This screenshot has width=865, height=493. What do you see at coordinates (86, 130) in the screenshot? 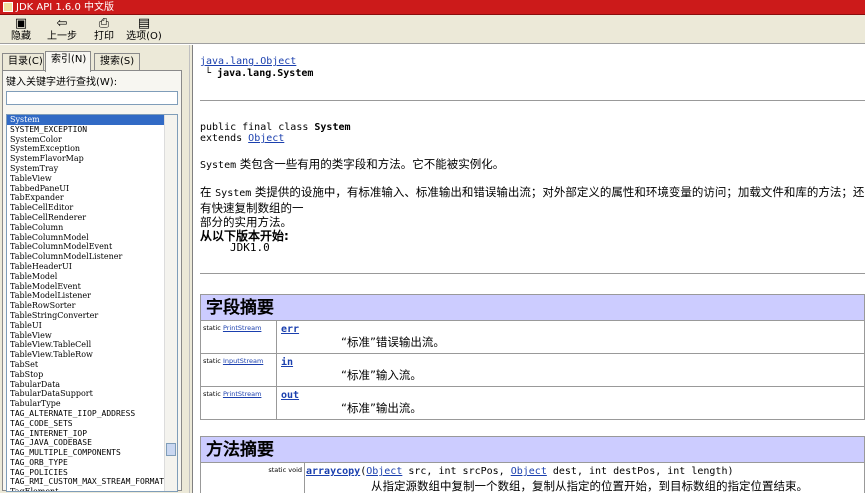
I see `index-list-item: SYSTEM_EXCEPTION` at bounding box center [86, 130].